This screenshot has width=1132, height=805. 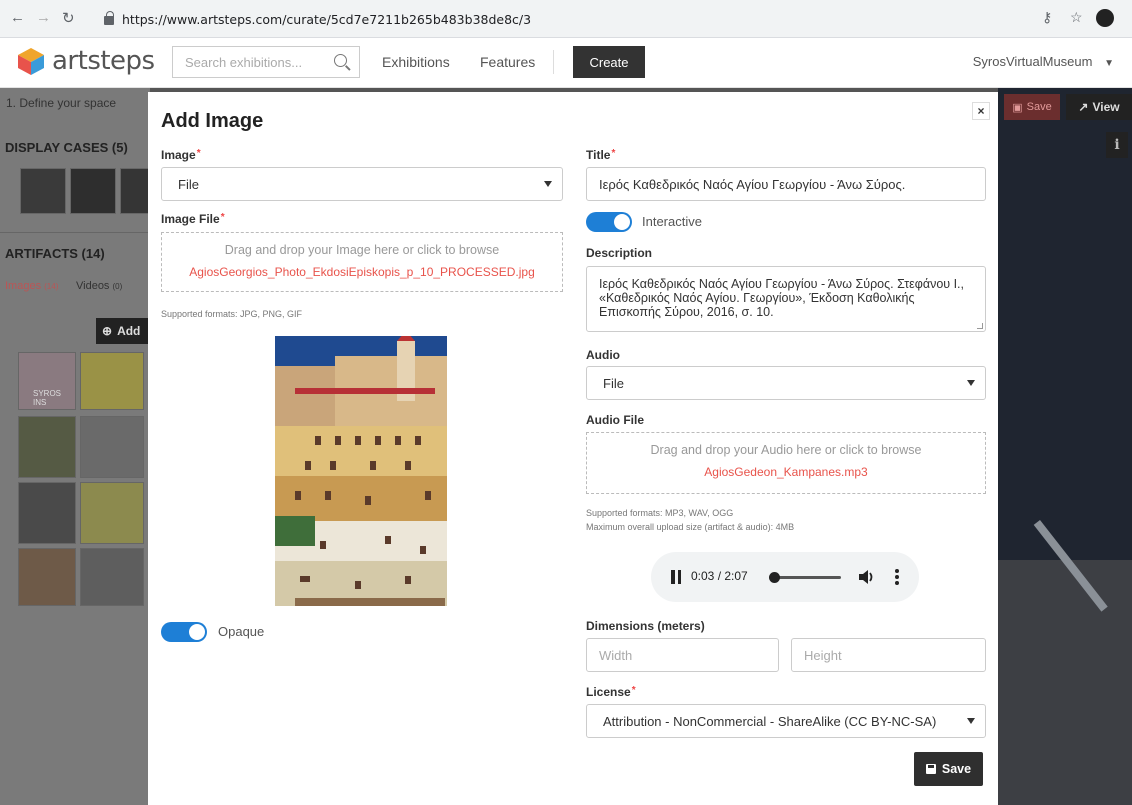 I want to click on user-name: SyrosVirtualMuseum, so click(x=1032, y=61).